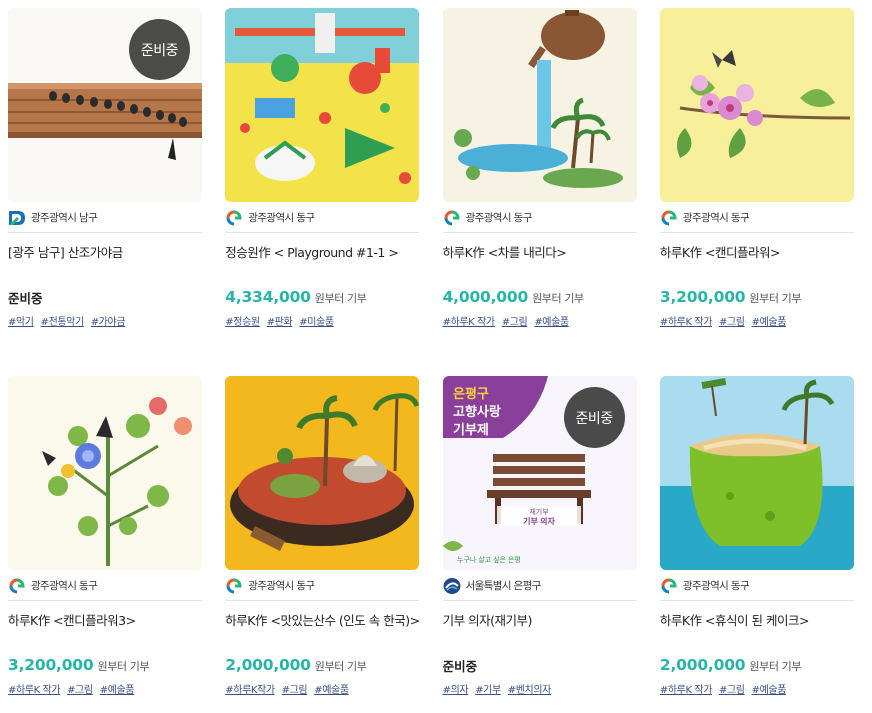 The image size is (872, 713). Describe the element at coordinates (250, 688) in the screenshot. I see `tag-link: #하루K작가` at that location.